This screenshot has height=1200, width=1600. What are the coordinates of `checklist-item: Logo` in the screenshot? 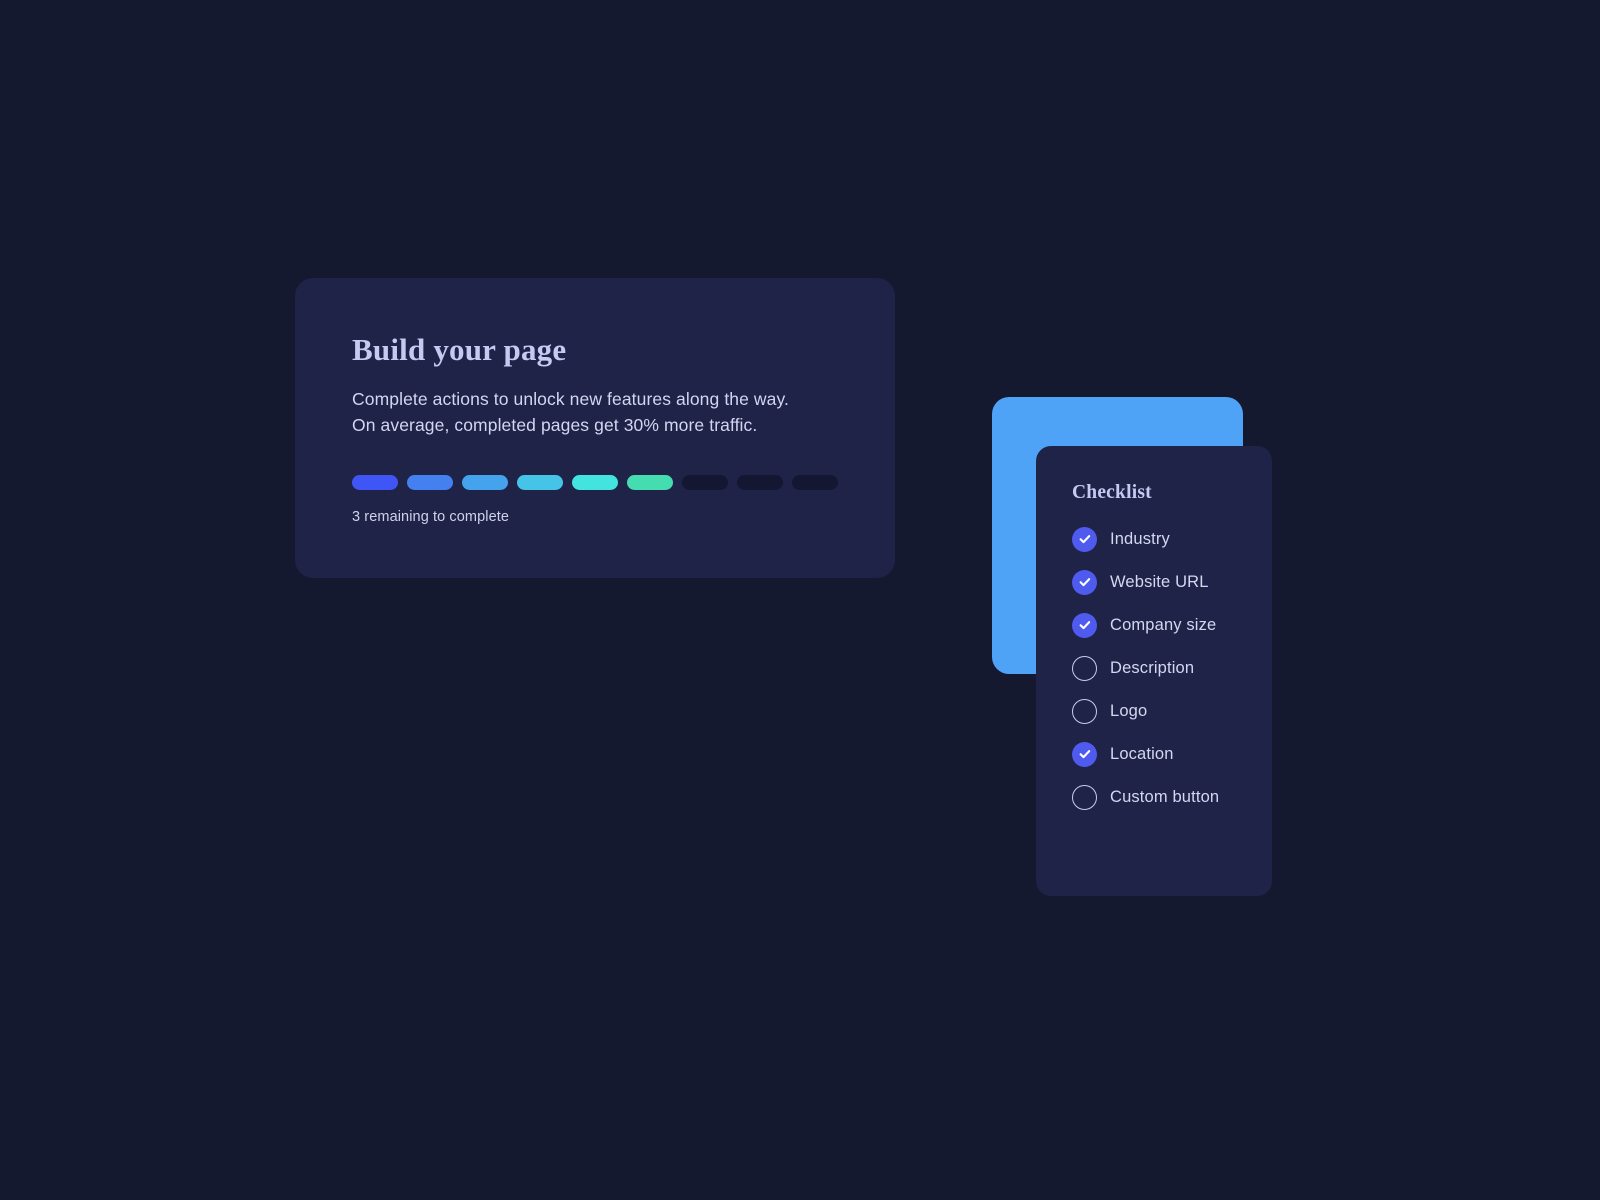 It's located at (1165, 711).